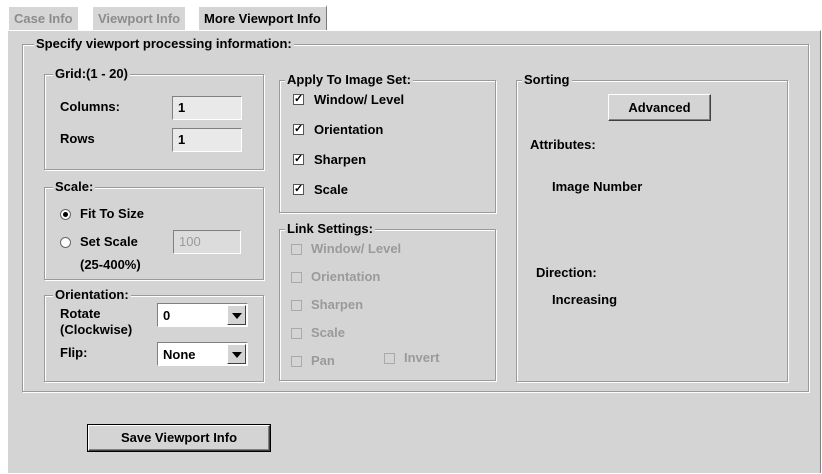 The image size is (822, 474). Describe the element at coordinates (207, 242) in the screenshot. I see `set-scale-input: 100` at that location.